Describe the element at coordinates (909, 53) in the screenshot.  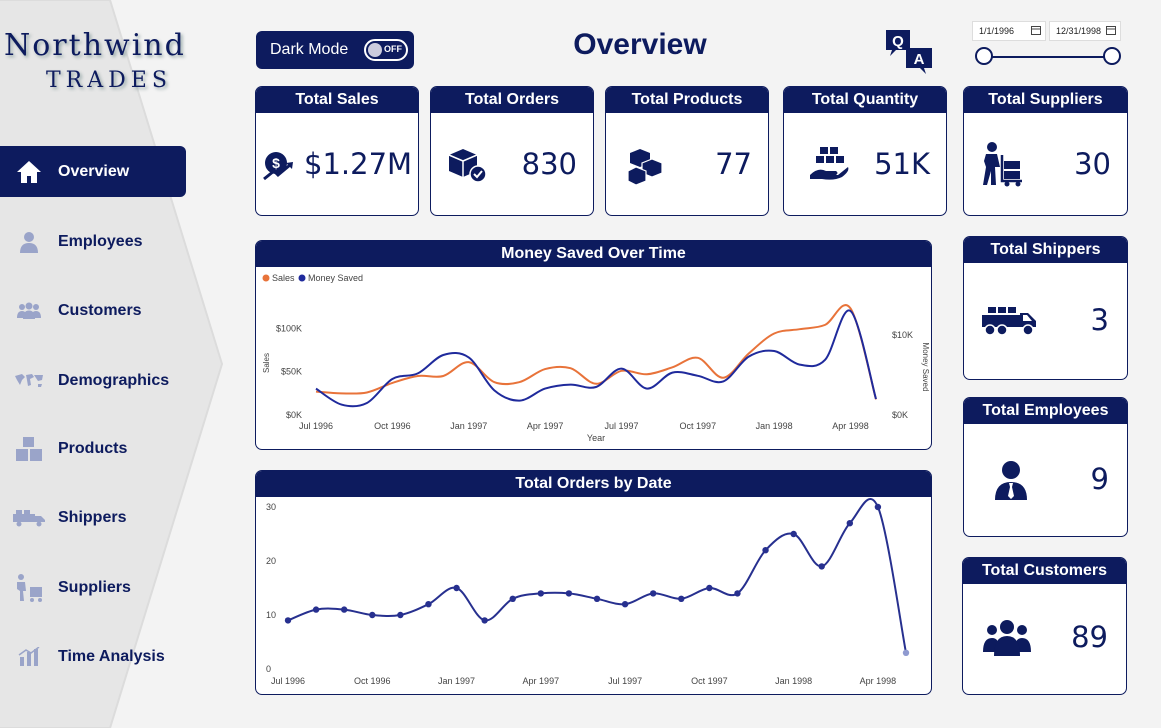
I see `qa-icon: Q A` at that location.